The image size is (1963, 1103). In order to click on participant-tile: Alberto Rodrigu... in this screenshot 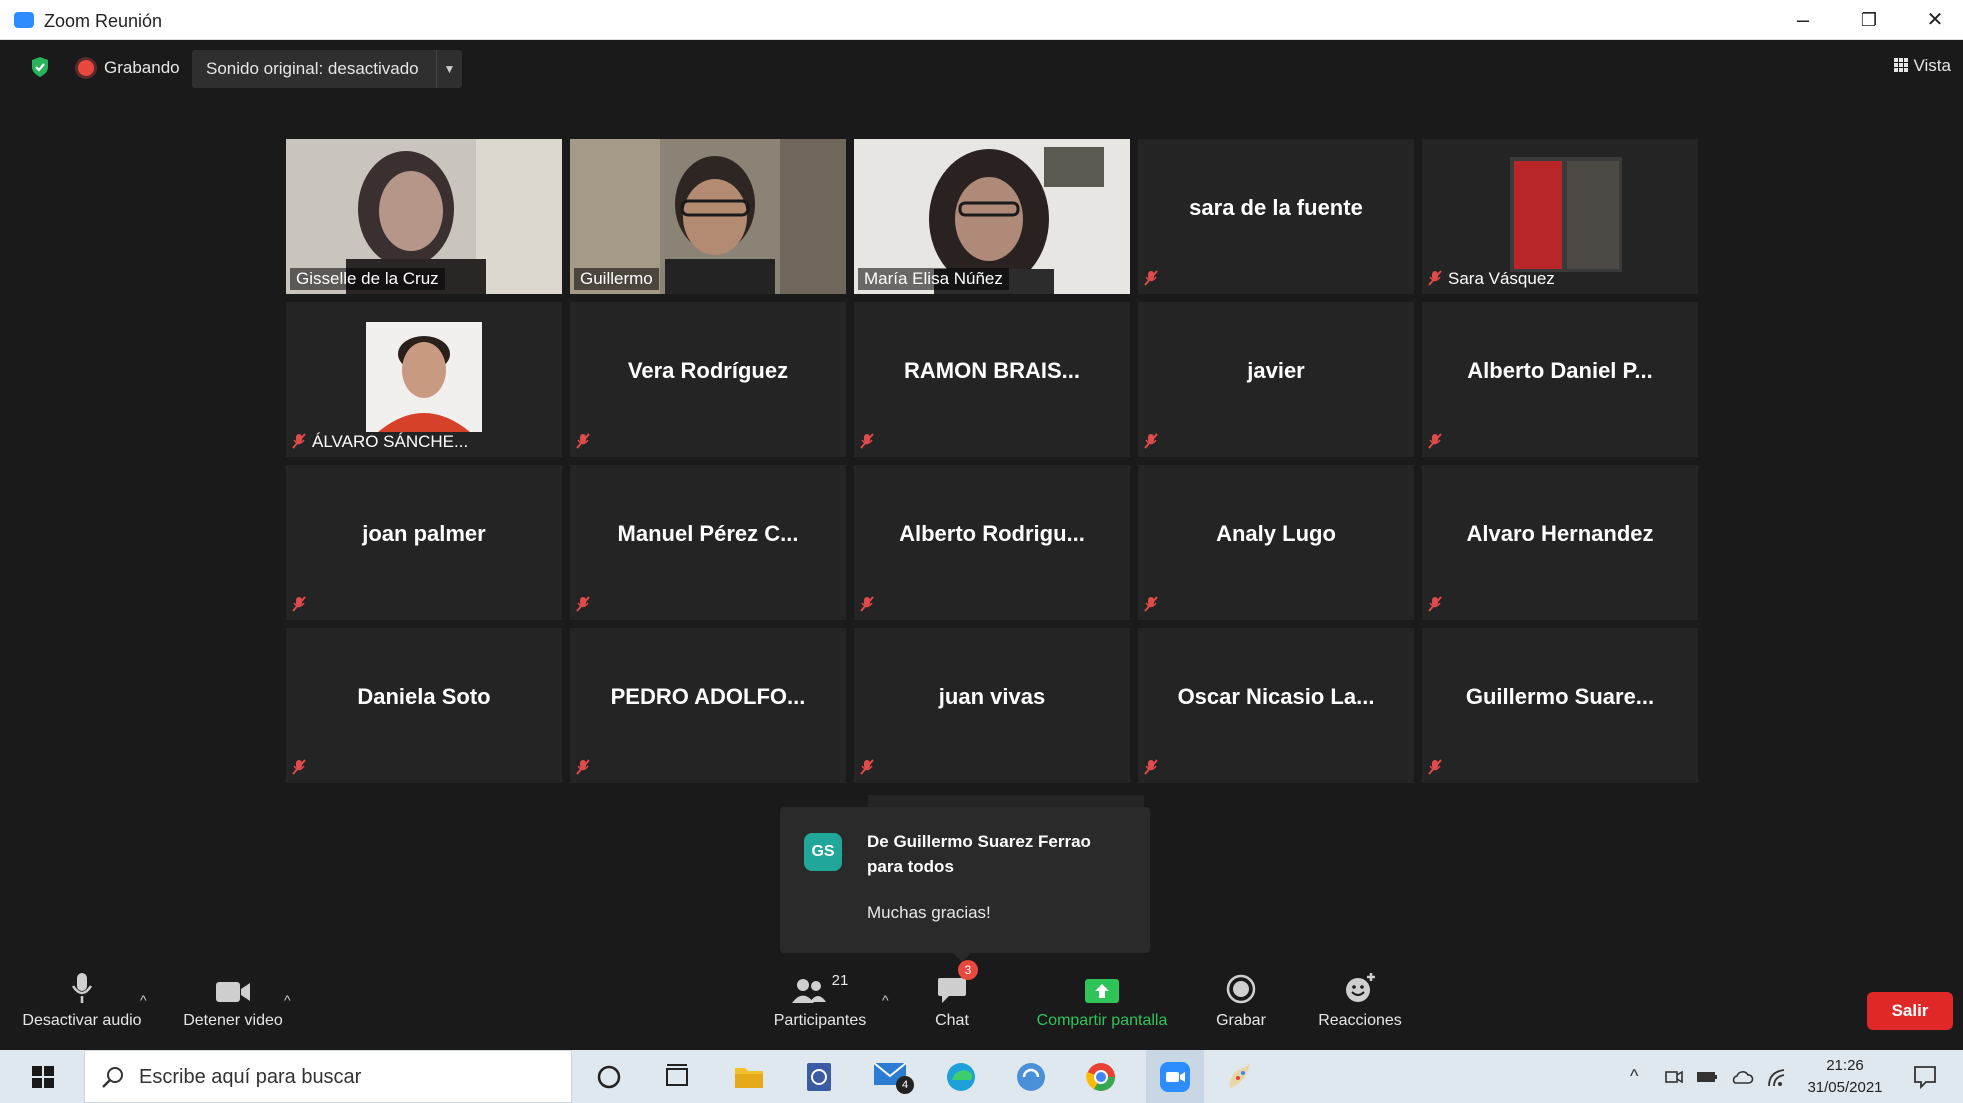, I will do `click(992, 542)`.